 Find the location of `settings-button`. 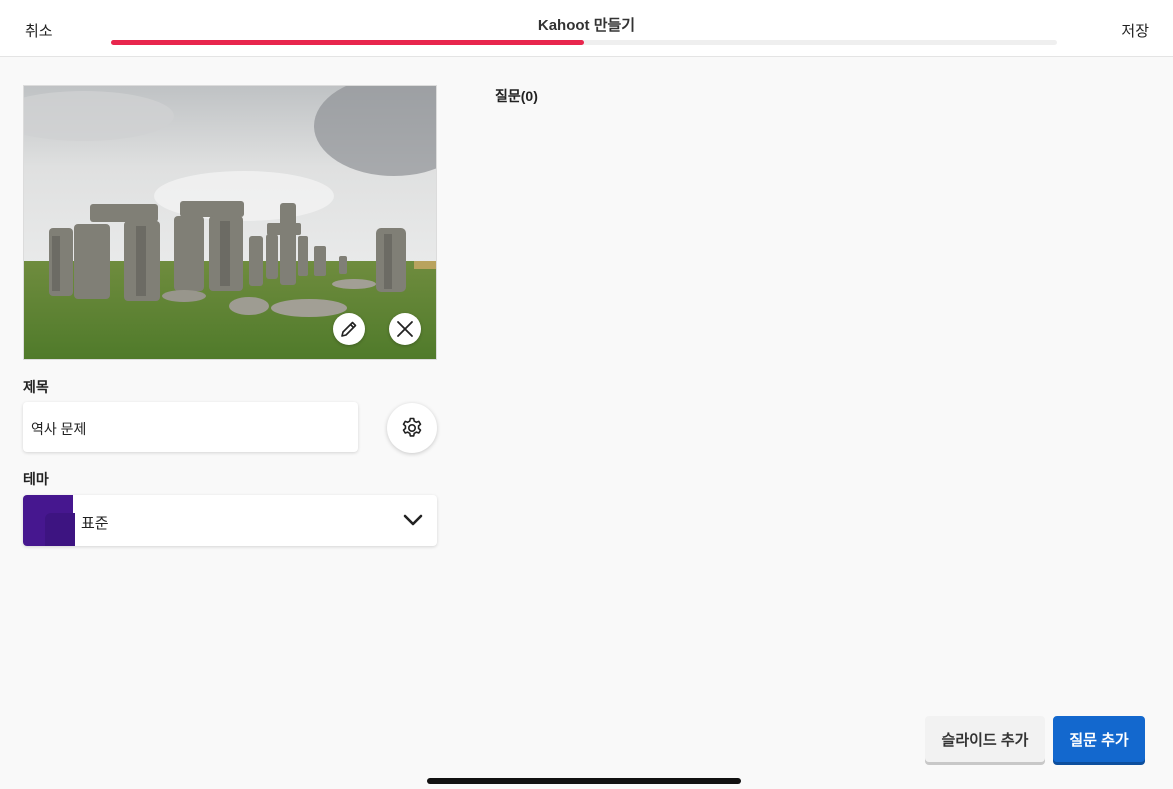

settings-button is located at coordinates (412, 428).